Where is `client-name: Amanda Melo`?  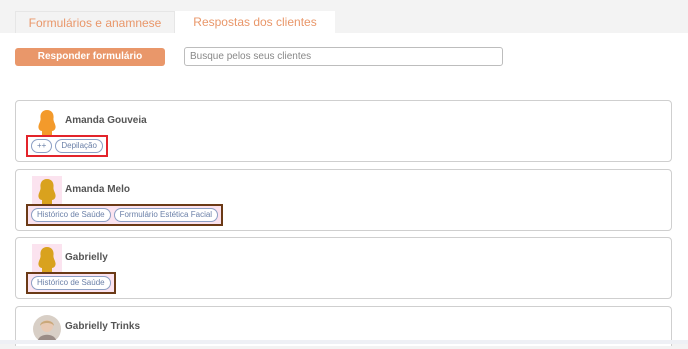 client-name: Amanda Melo is located at coordinates (98, 189).